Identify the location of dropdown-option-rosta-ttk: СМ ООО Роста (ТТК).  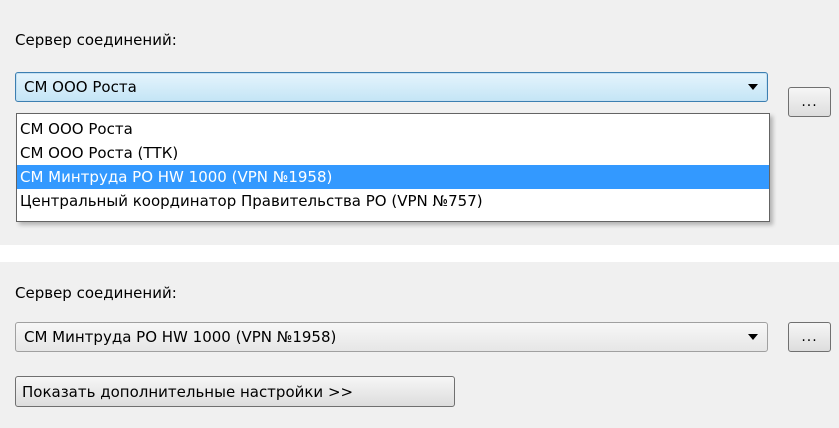
(393, 153).